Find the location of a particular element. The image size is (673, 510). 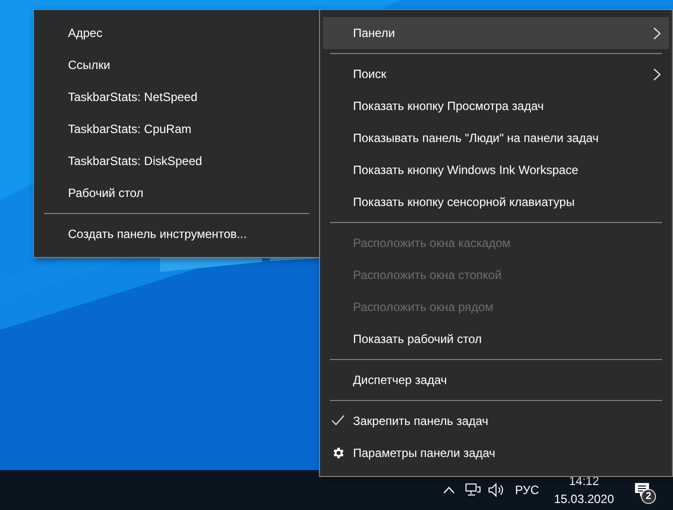

menu-item: Показать рабочий стол is located at coordinates (496, 339).